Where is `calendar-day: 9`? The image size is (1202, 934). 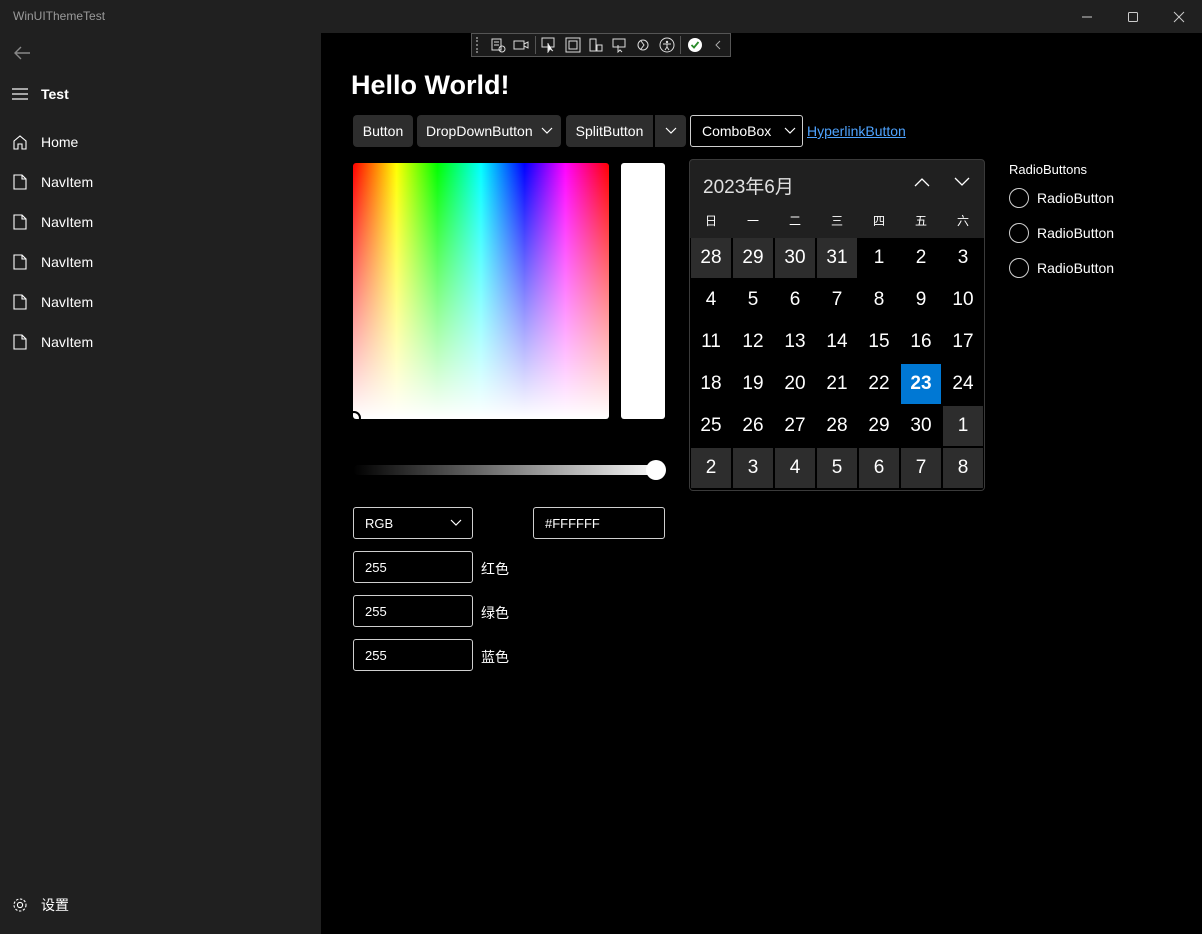
calendar-day: 9 is located at coordinates (921, 300).